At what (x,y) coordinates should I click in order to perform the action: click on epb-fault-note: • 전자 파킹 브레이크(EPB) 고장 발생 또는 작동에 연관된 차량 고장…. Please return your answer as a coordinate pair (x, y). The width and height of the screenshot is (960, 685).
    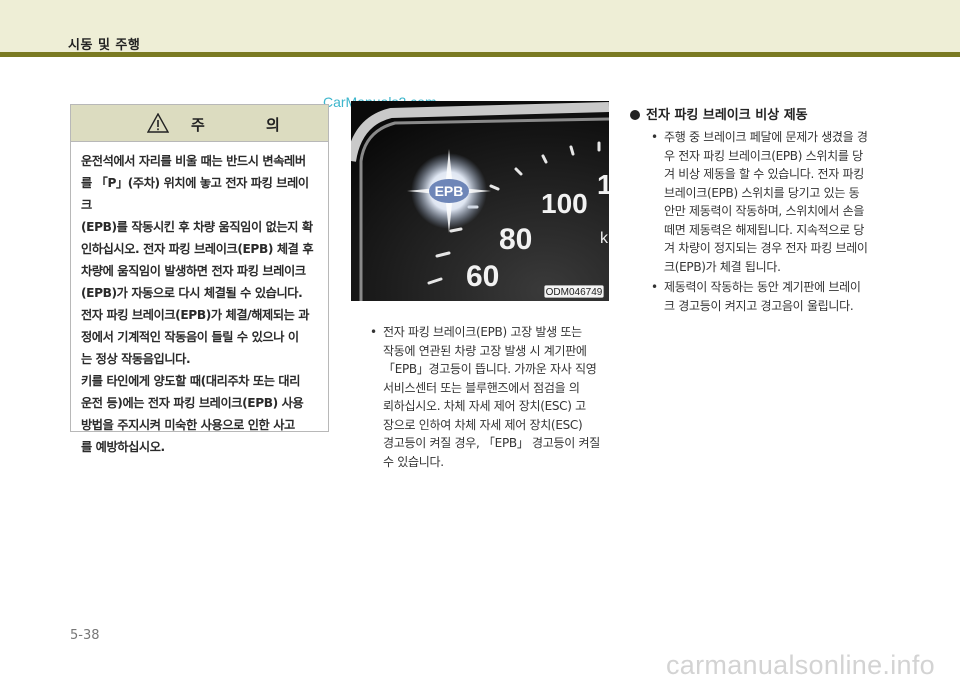
    Looking at the image, I should click on (490, 398).